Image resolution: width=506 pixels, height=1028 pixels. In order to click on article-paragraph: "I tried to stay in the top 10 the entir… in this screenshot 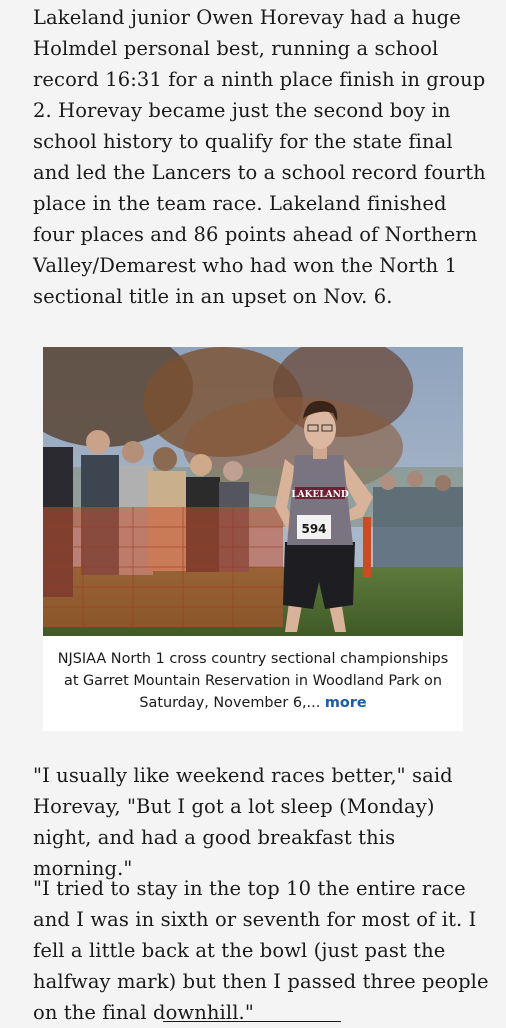, I will do `click(261, 950)`.